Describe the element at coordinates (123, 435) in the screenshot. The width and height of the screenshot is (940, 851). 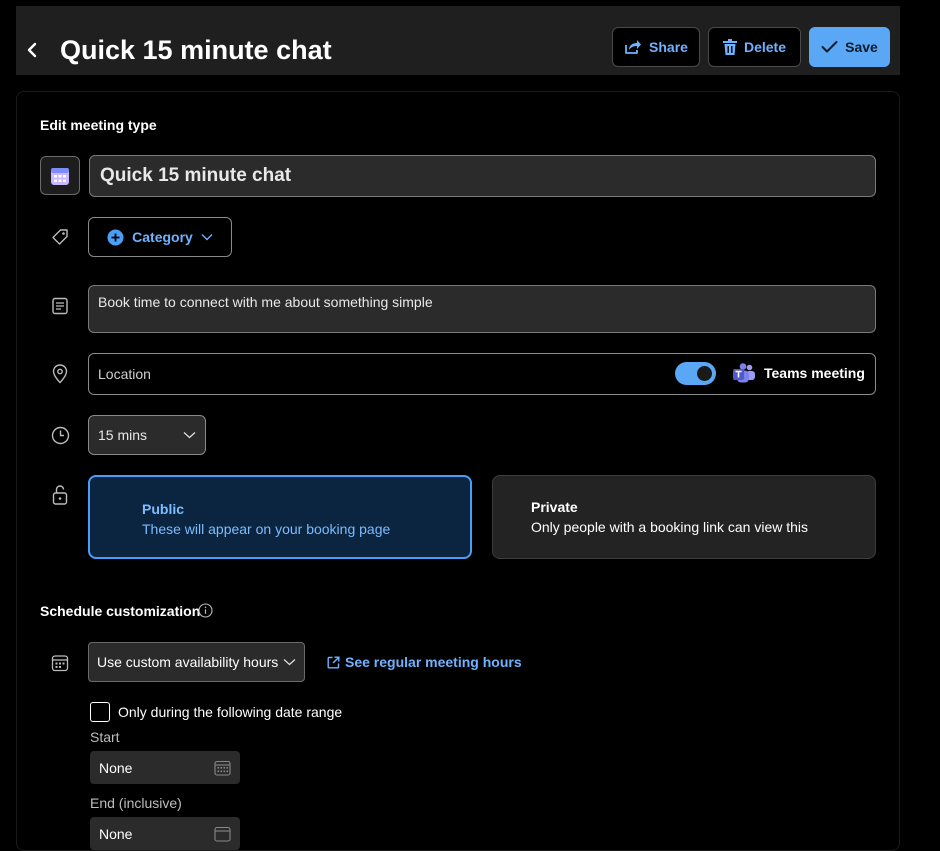
I see `duration-value: 15 mins` at that location.